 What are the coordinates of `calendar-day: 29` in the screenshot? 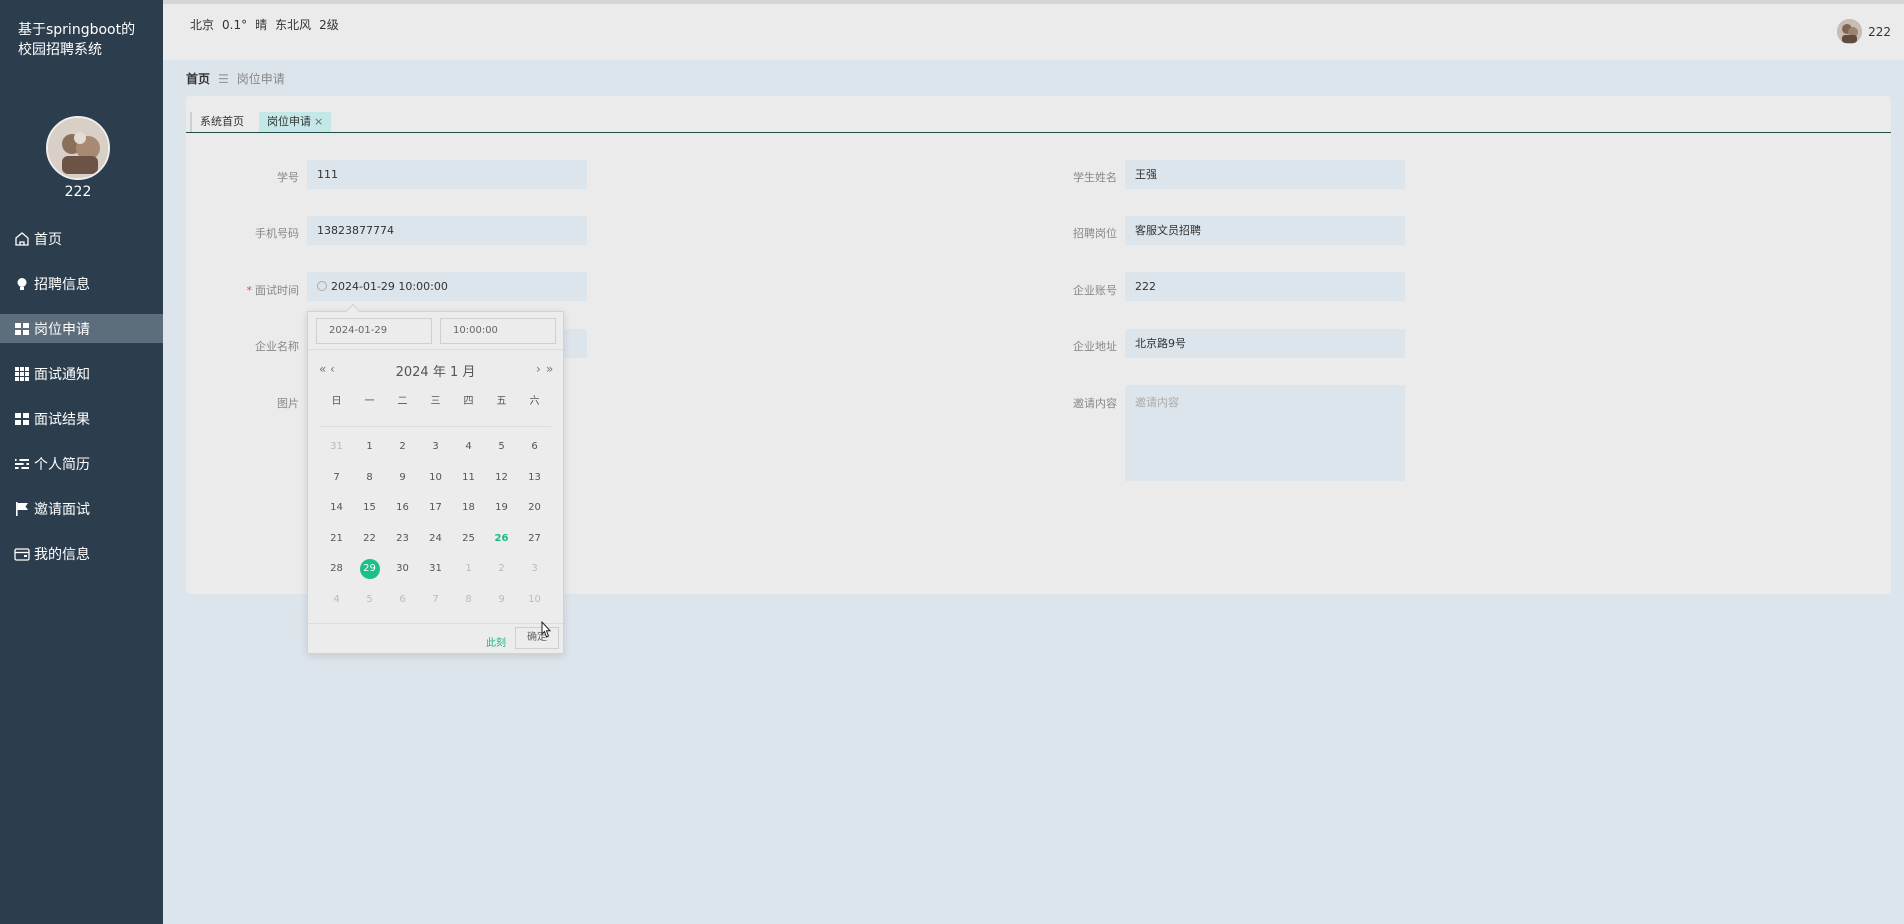 It's located at (369, 569).